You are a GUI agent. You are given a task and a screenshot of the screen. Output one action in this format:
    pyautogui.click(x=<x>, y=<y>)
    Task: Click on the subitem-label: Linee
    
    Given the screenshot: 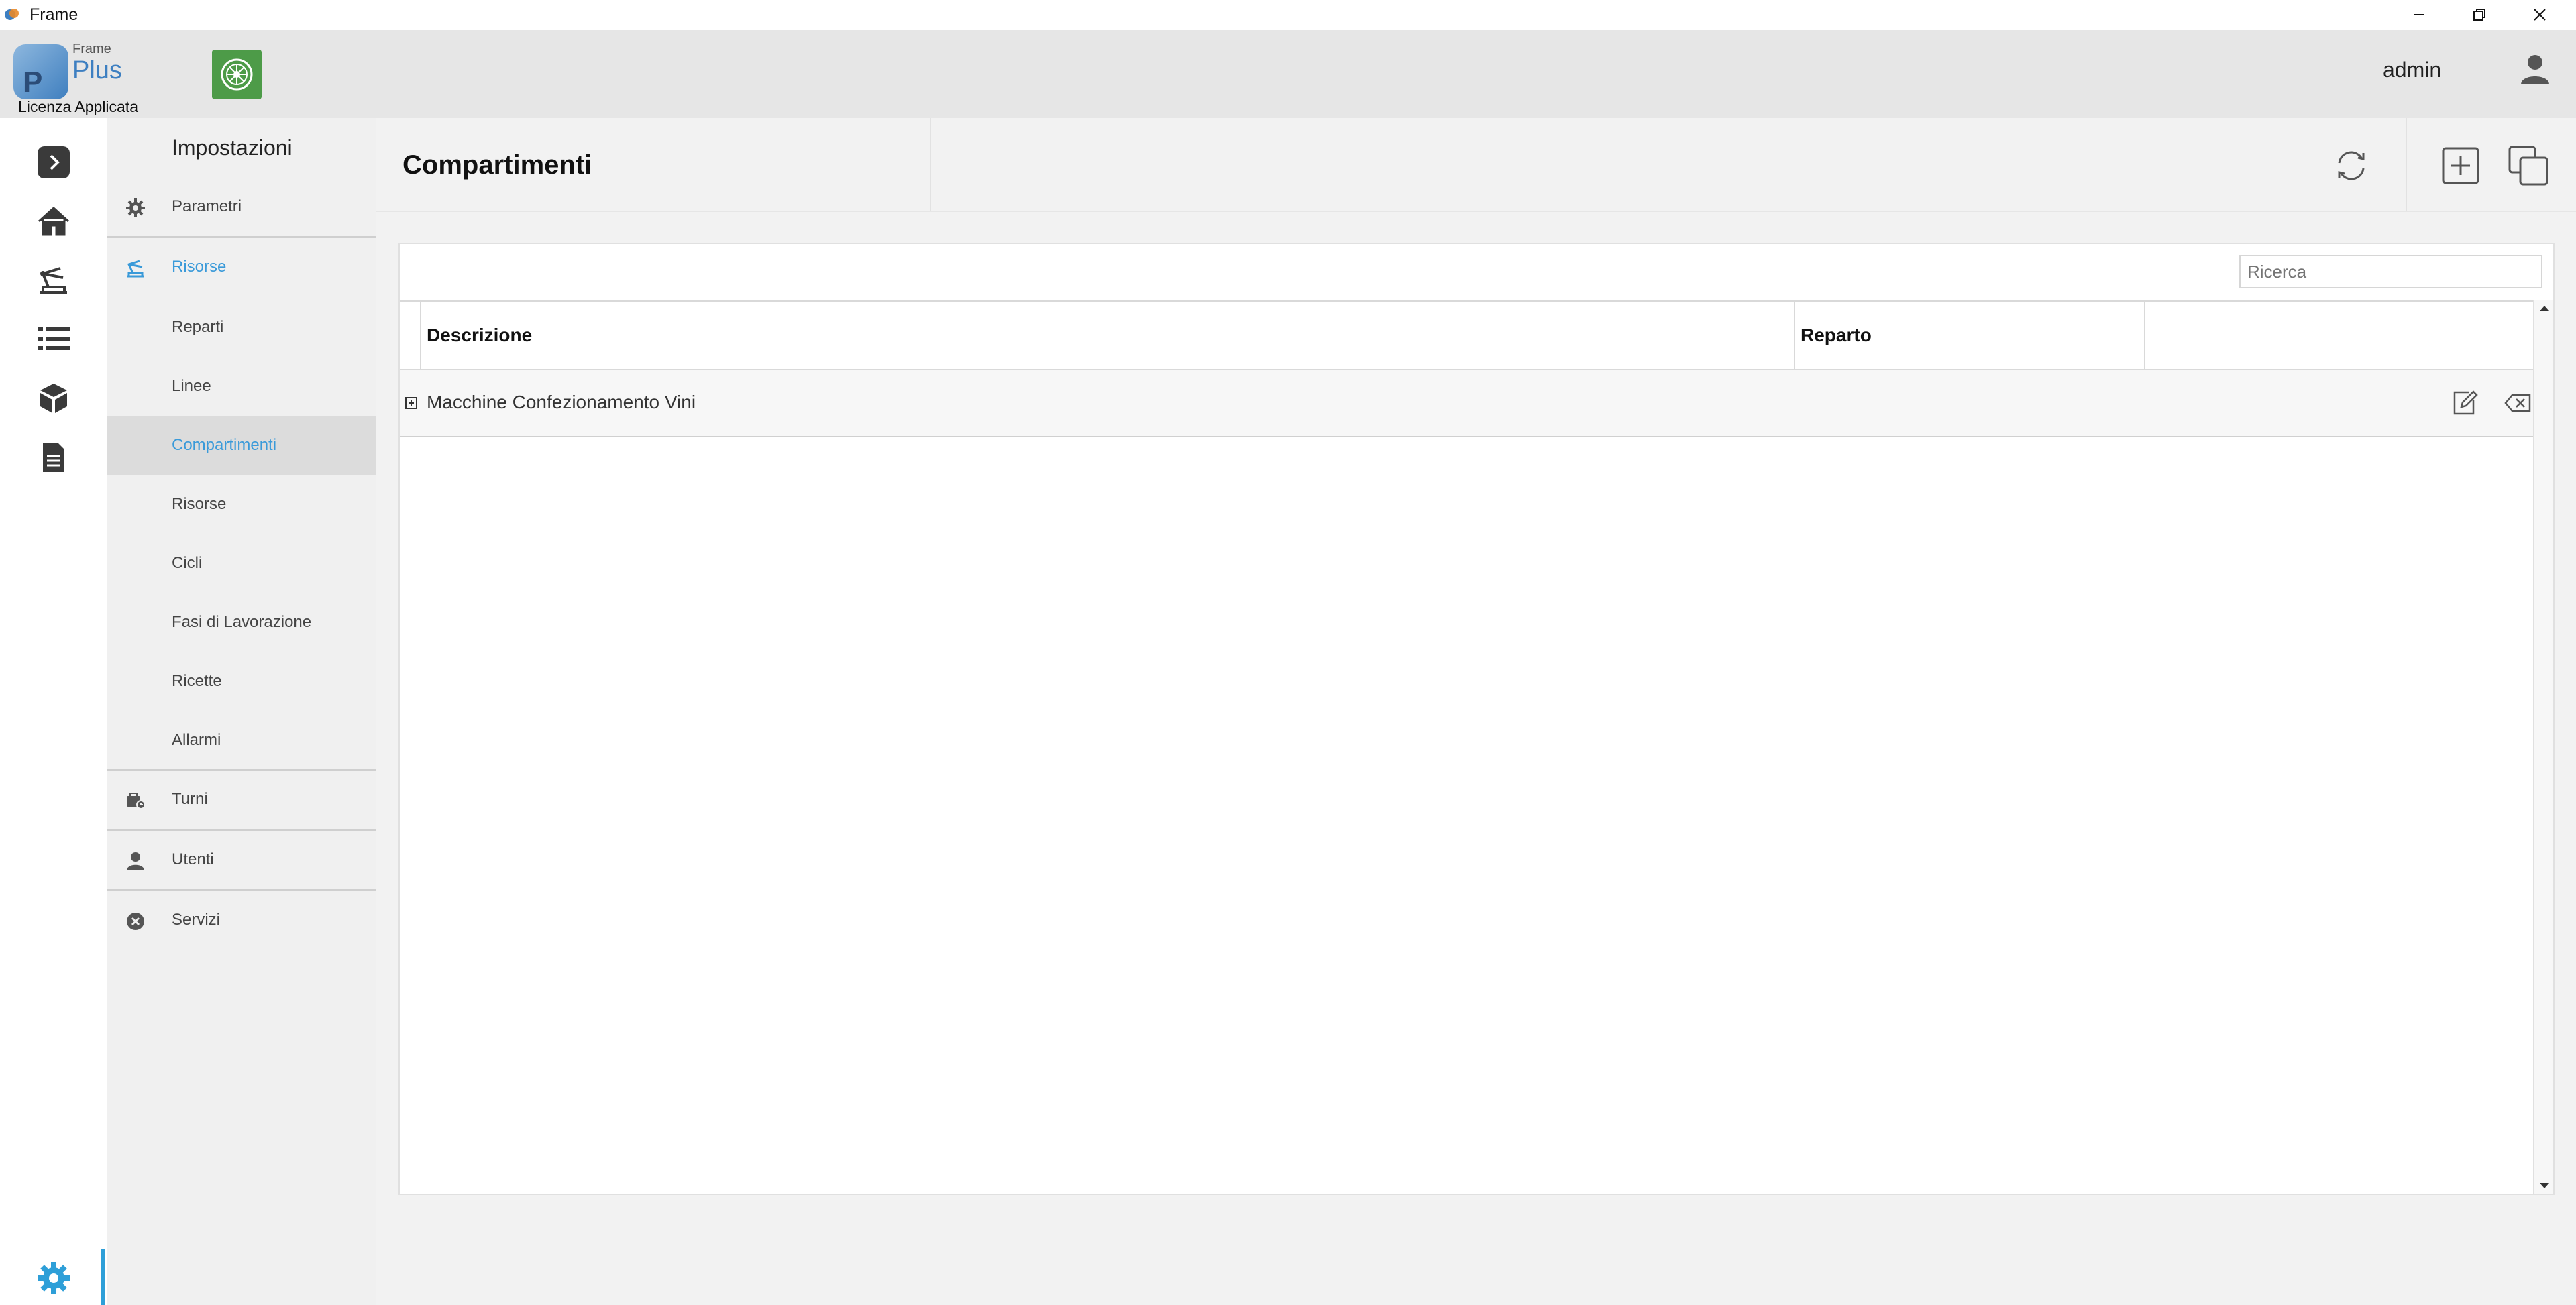 What is the action you would take?
    pyautogui.click(x=191, y=386)
    